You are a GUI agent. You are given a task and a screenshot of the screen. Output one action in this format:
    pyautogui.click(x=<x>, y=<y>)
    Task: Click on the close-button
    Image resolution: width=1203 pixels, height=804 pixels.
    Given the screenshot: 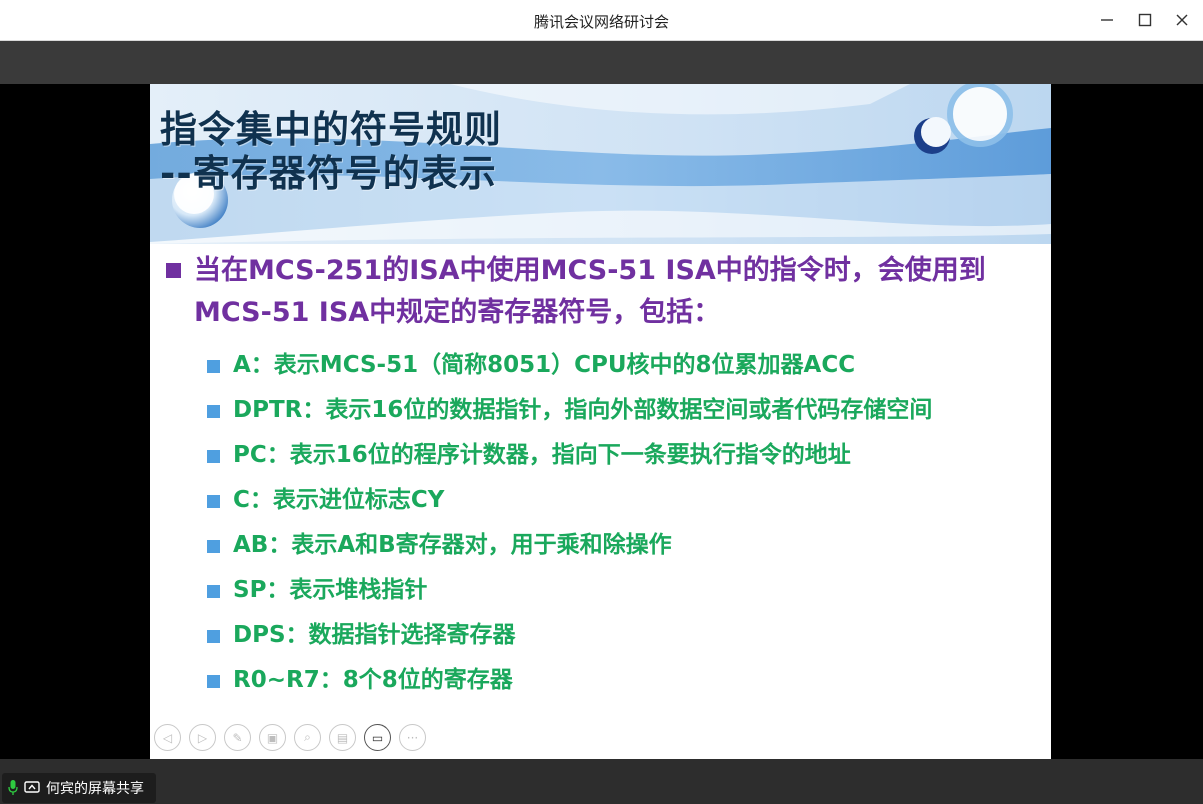 What is the action you would take?
    pyautogui.click(x=1182, y=20)
    